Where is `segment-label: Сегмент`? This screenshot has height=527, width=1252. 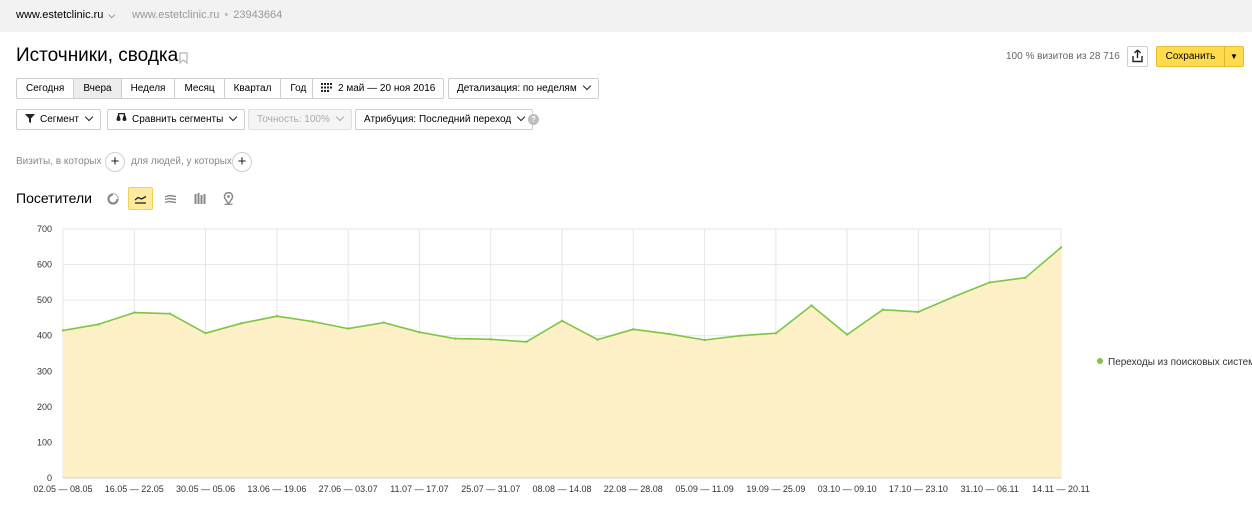
segment-label: Сегмент is located at coordinates (59, 119).